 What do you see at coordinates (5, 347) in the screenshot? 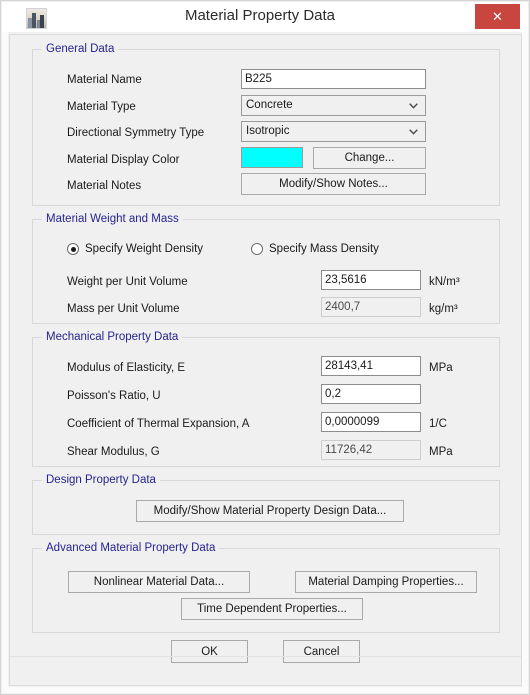
I see `window-frame-left` at bounding box center [5, 347].